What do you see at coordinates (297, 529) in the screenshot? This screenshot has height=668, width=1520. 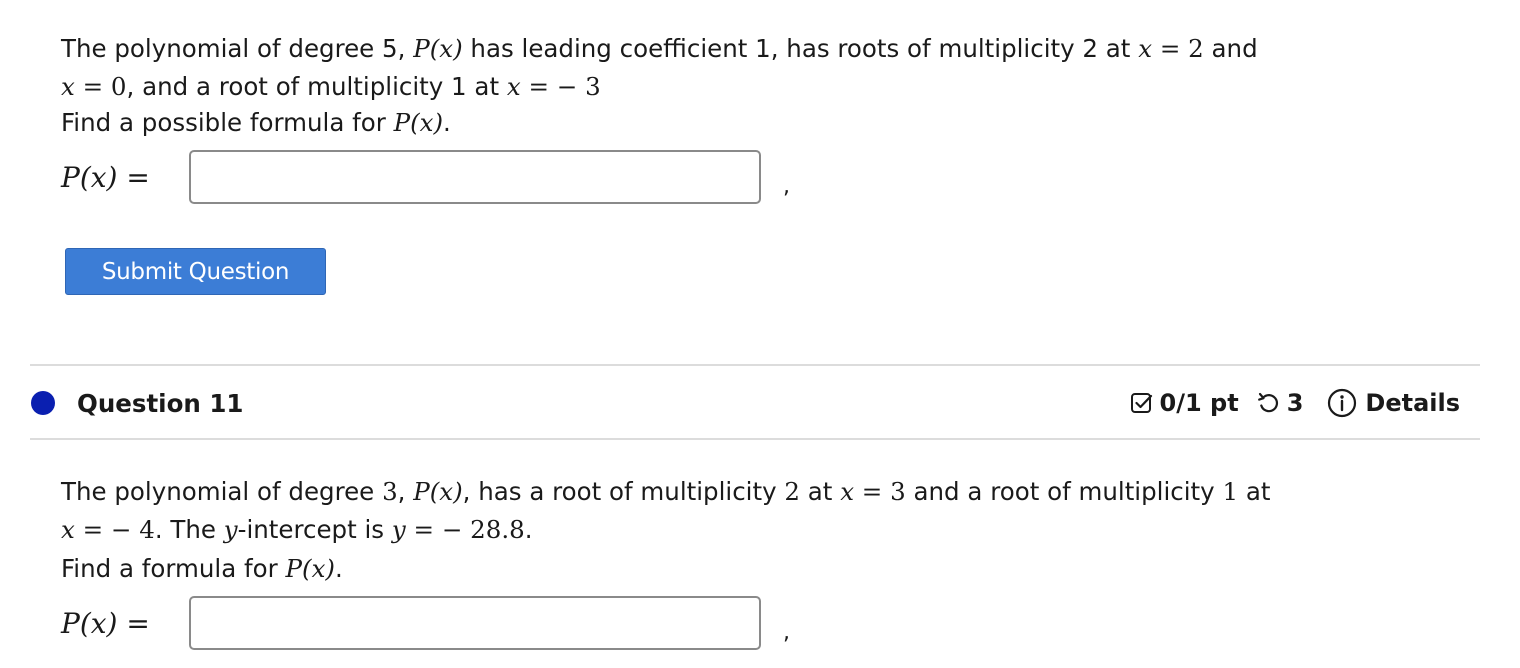 I see `question-11-prompt-line-2: x = − 4. The y-intercept is y = − 28.8.` at bounding box center [297, 529].